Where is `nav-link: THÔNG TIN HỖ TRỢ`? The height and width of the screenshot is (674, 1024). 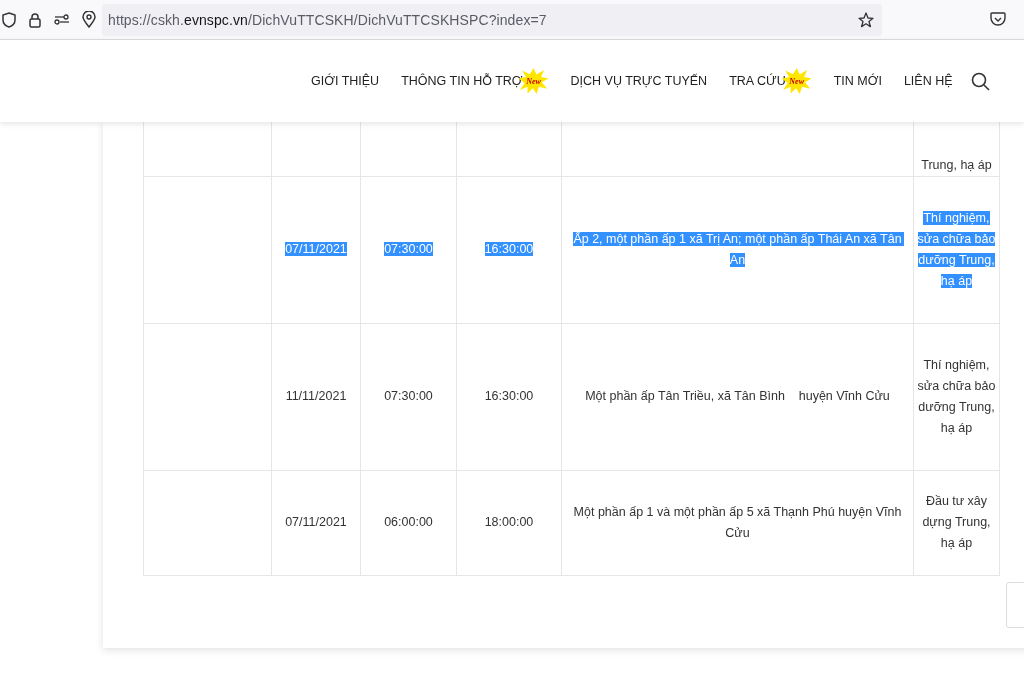 nav-link: THÔNG TIN HỖ TRỢ is located at coordinates (462, 81).